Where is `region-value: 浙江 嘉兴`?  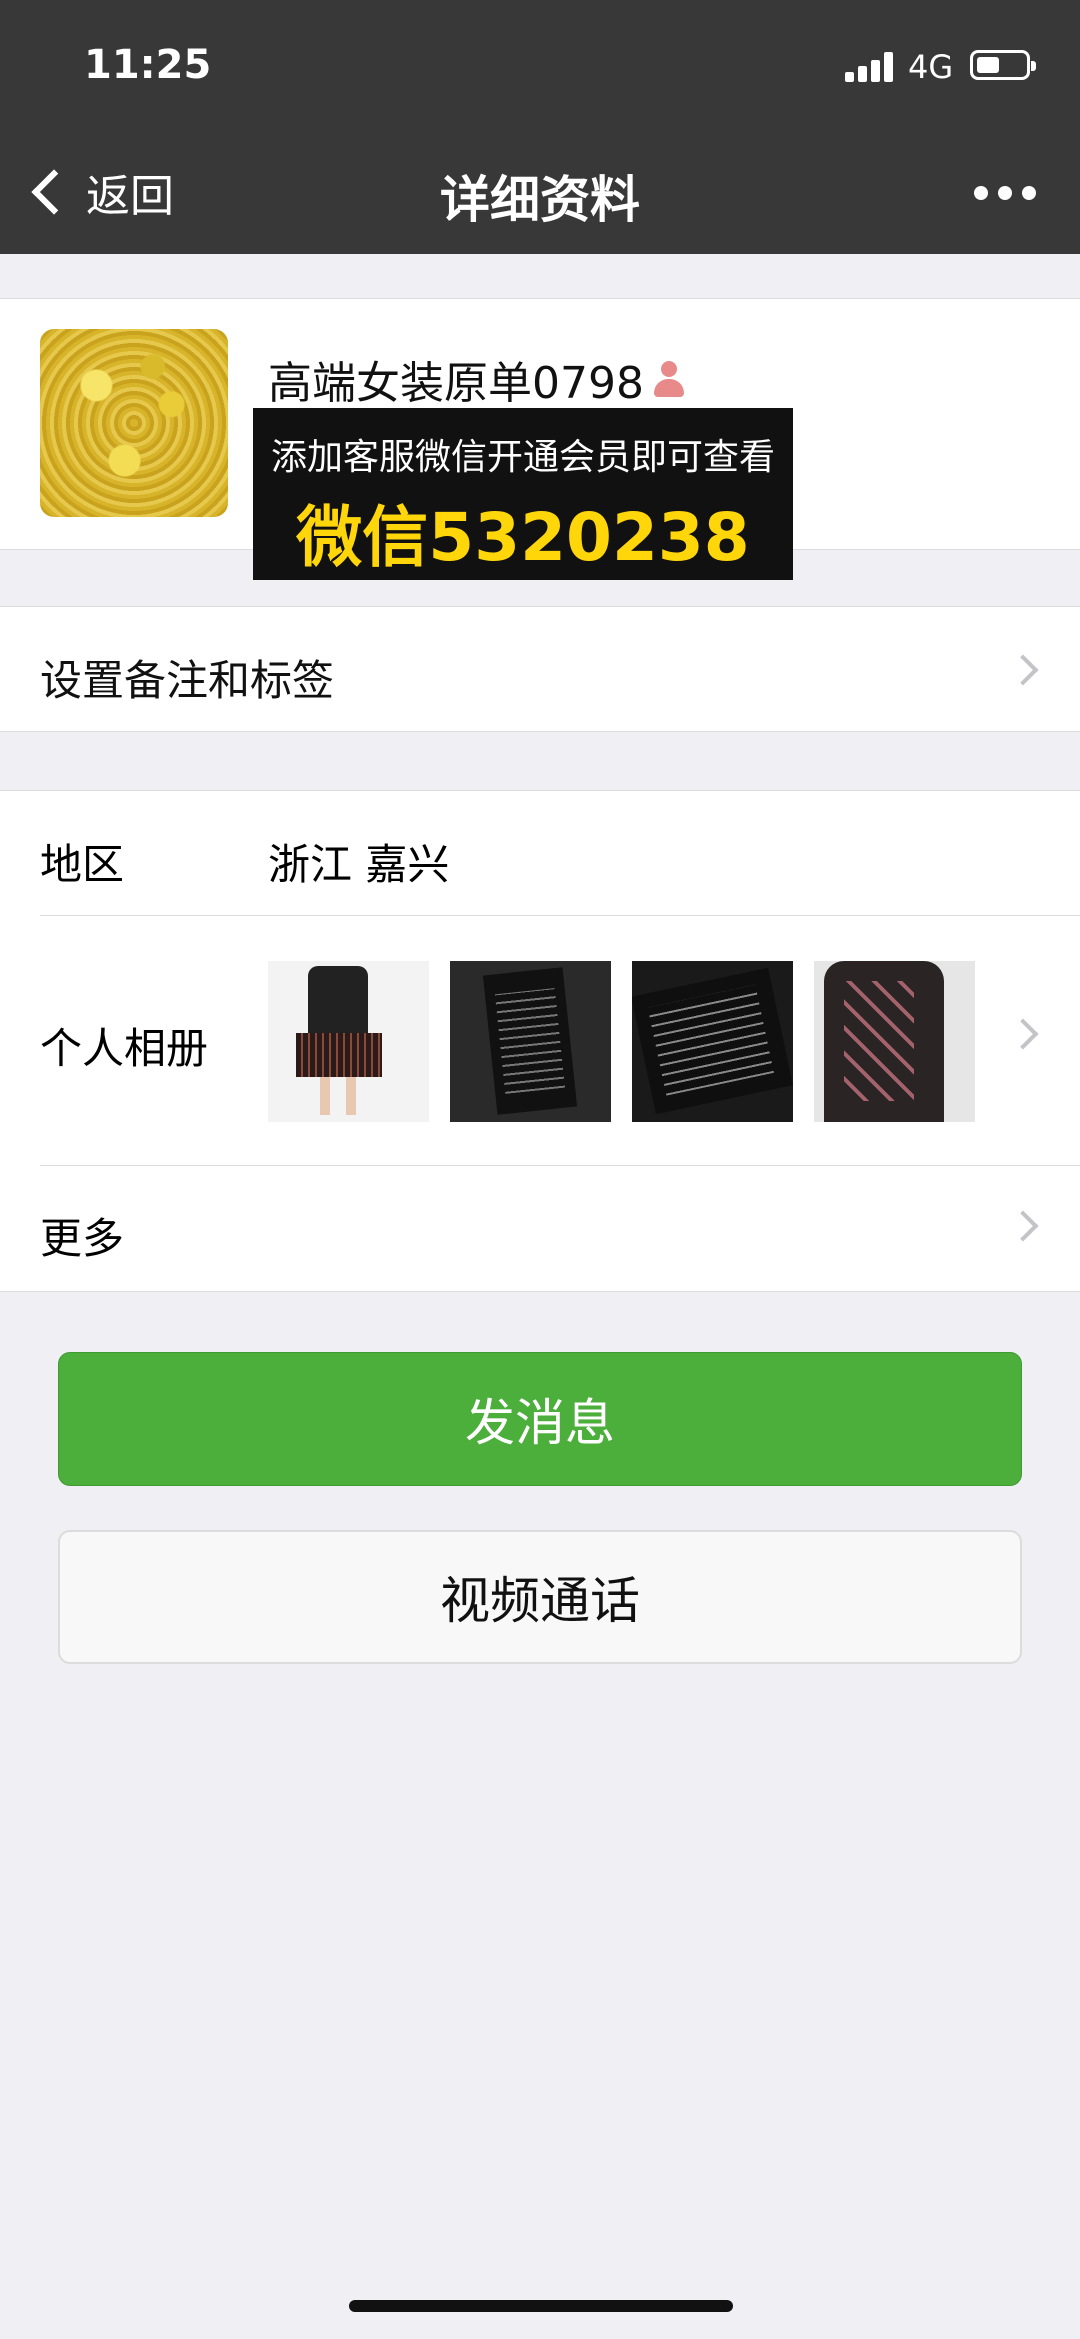
region-value: 浙江 嘉兴 is located at coordinates (359, 864).